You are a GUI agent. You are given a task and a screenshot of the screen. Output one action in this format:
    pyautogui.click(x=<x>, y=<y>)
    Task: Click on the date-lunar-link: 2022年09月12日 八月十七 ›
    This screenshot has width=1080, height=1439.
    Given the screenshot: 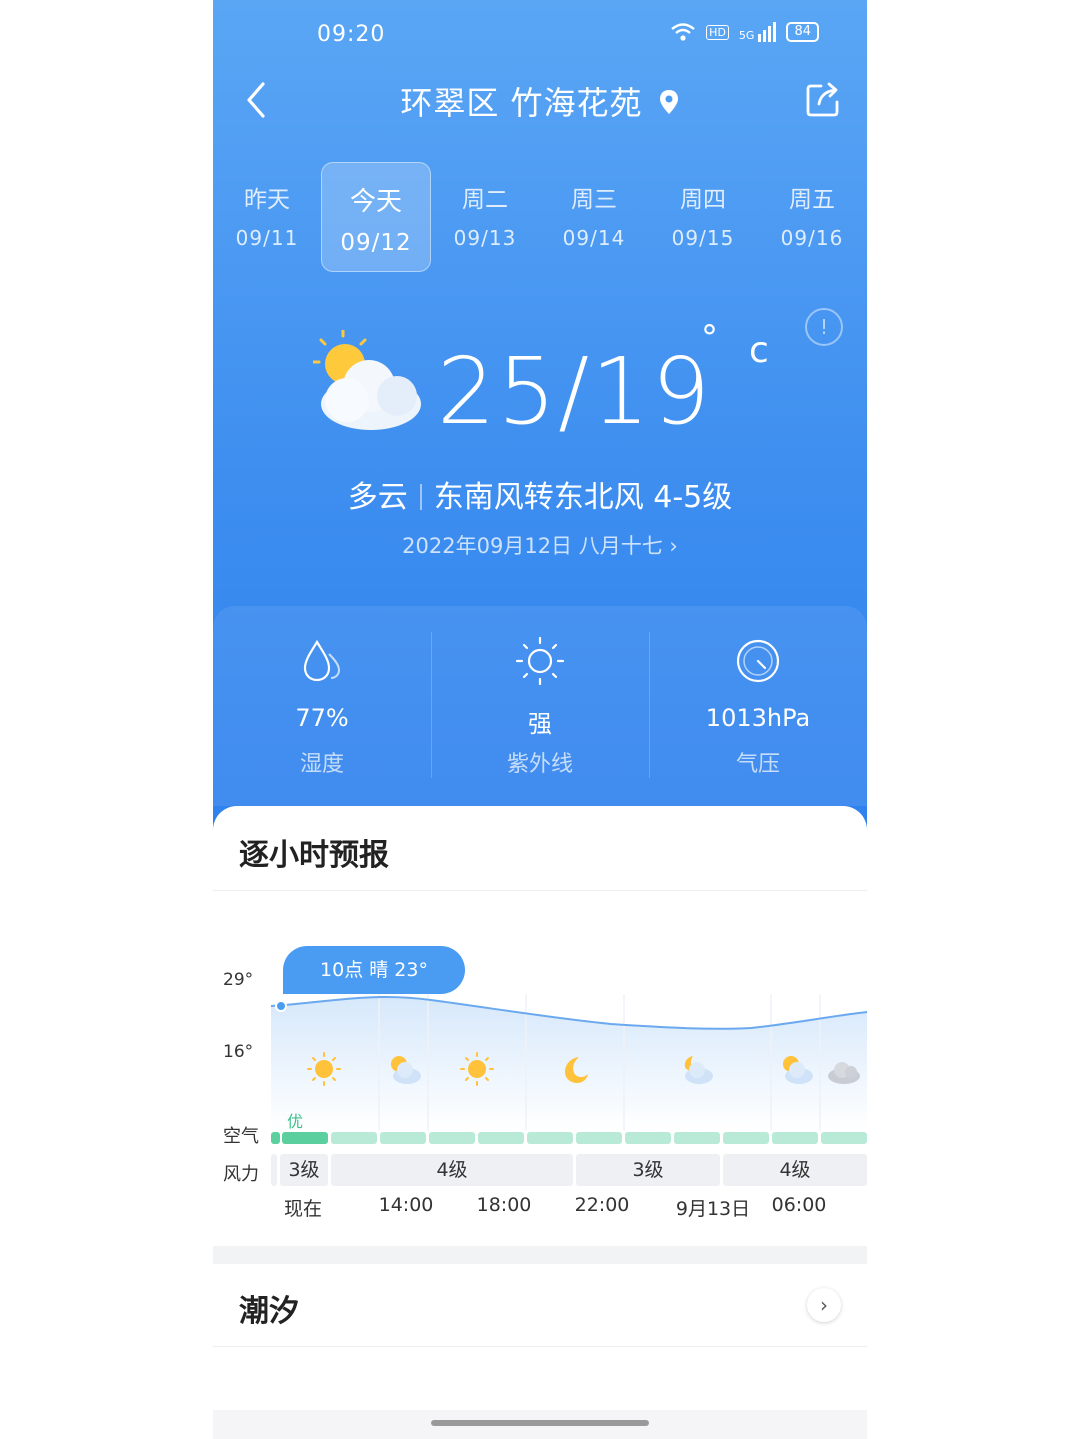 What is the action you would take?
    pyautogui.click(x=540, y=545)
    